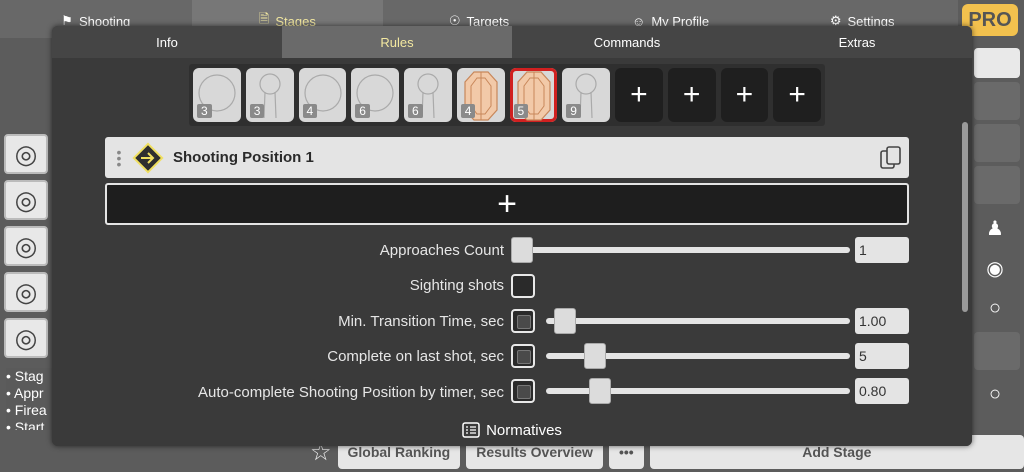 This screenshot has height=472, width=1024. I want to click on tab-commands: Commands, so click(627, 42).